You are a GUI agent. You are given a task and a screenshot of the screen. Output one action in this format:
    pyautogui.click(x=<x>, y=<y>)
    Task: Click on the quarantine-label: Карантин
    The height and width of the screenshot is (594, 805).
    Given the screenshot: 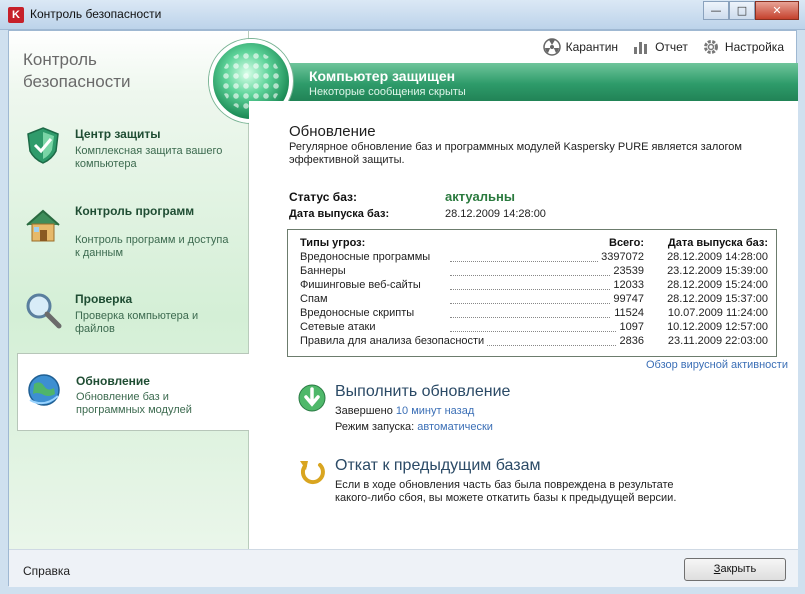 What is the action you would take?
    pyautogui.click(x=592, y=47)
    